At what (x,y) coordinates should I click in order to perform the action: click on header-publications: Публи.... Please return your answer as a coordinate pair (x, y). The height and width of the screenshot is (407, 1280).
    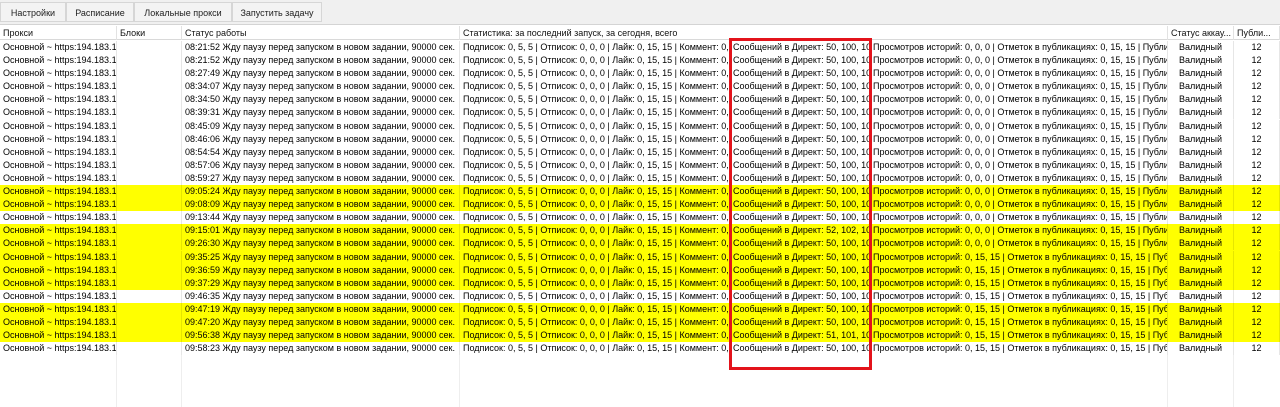
    Looking at the image, I should click on (1257, 33).